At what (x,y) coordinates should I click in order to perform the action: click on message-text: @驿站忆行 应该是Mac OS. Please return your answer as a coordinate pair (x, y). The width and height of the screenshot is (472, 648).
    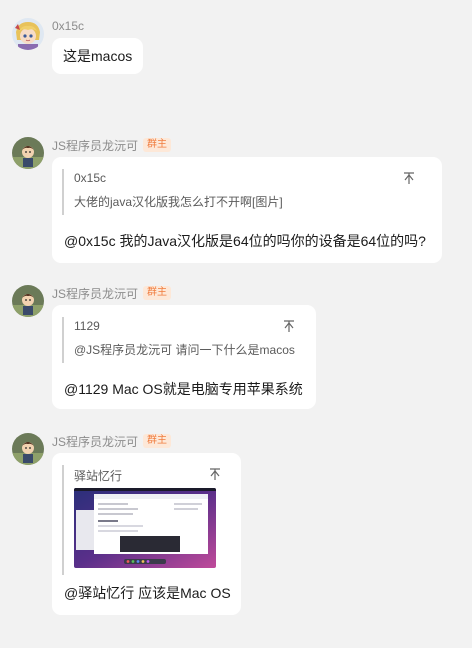
    Looking at the image, I should click on (147, 593).